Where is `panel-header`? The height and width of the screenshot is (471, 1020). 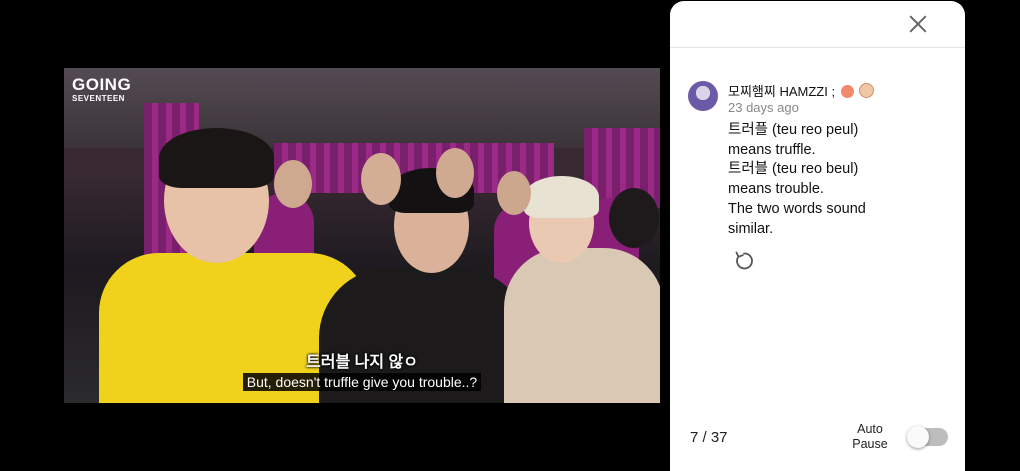
panel-header is located at coordinates (817, 24).